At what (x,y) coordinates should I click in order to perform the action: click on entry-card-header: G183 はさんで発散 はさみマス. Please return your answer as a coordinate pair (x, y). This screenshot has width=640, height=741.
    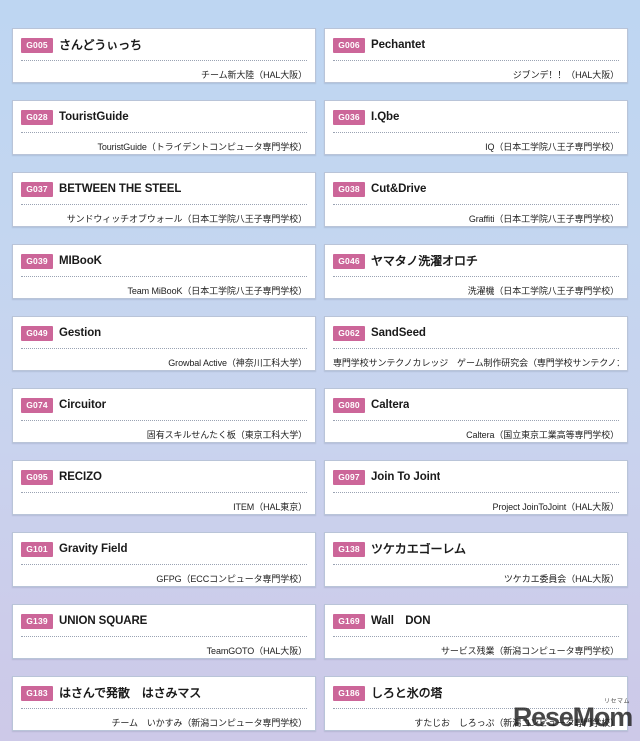
    Looking at the image, I should click on (164, 693).